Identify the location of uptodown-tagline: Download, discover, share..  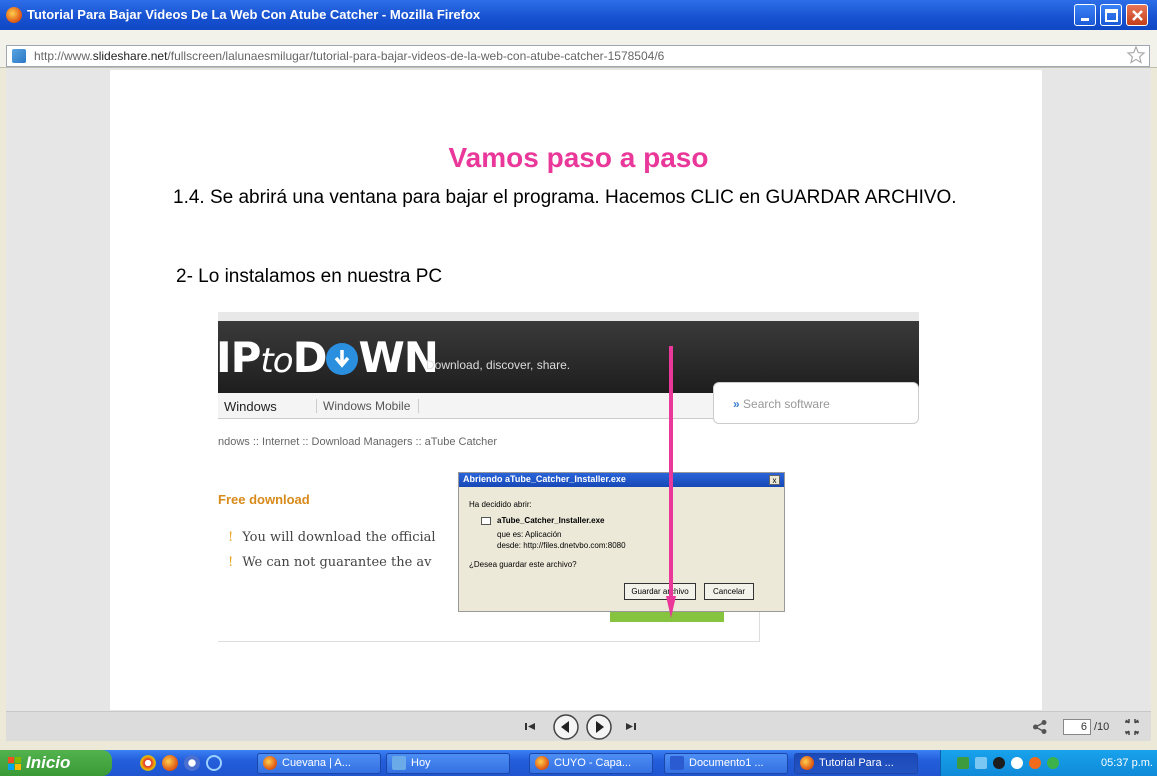
(498, 365).